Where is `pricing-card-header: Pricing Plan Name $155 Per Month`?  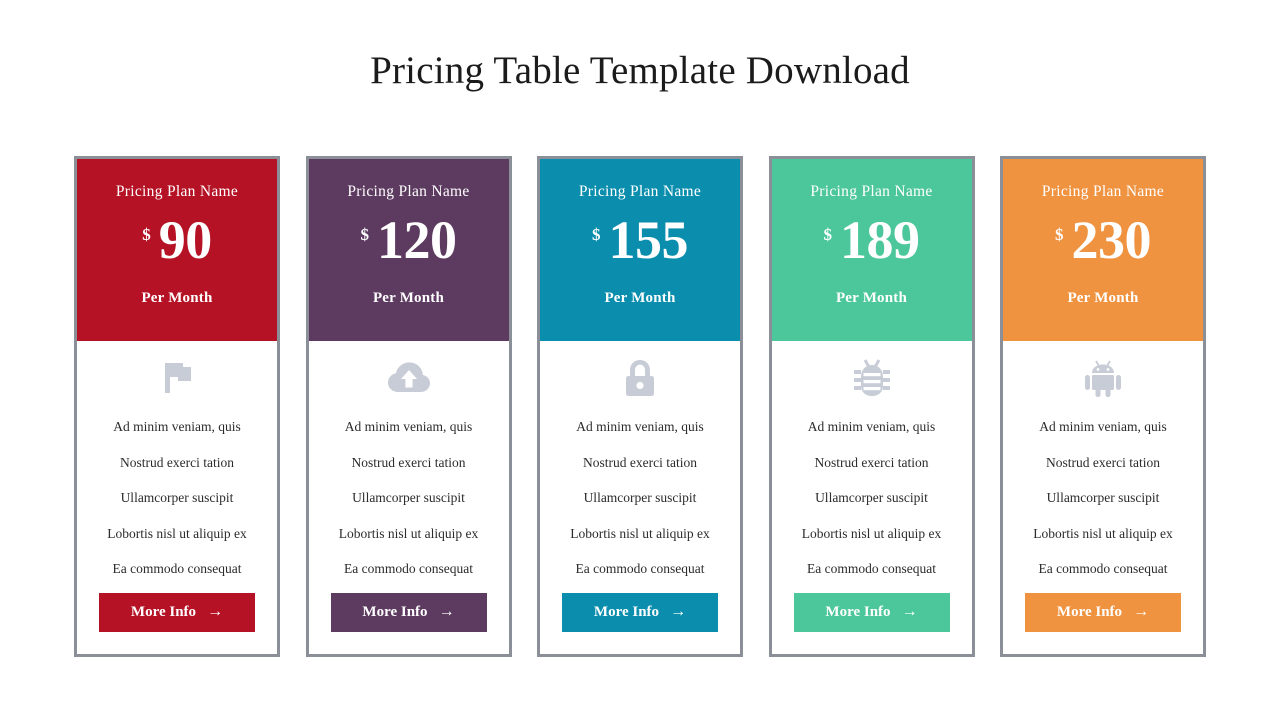
pricing-card-header: Pricing Plan Name $155 Per Month is located at coordinates (640, 250).